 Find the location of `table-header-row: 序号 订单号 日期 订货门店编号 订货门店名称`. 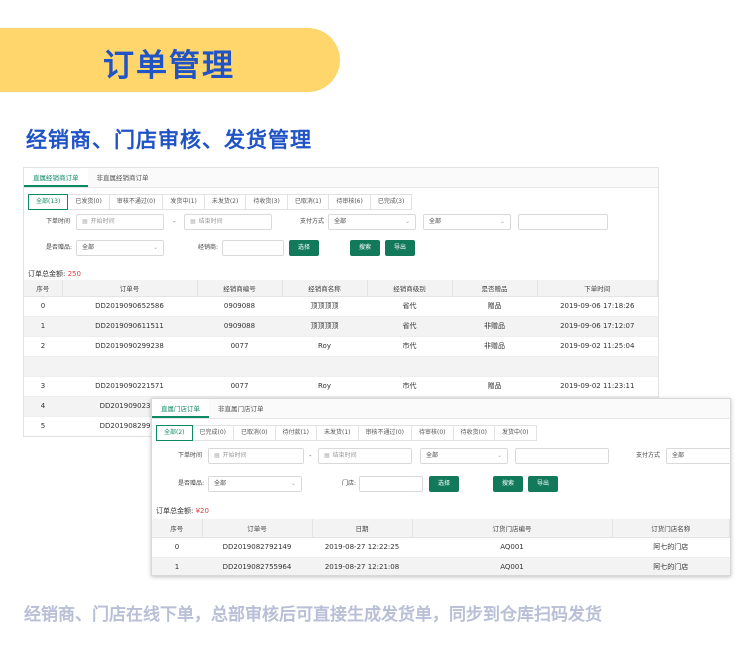

table-header-row: 序号 订单号 日期 订货门店编号 订货门店名称 is located at coordinates (441, 528).